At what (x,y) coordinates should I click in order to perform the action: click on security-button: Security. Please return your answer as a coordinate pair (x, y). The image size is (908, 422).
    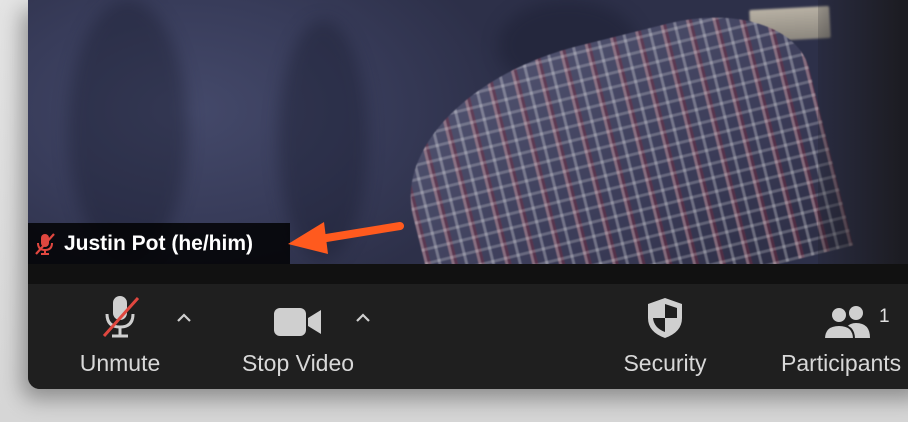
    Looking at the image, I should click on (665, 336).